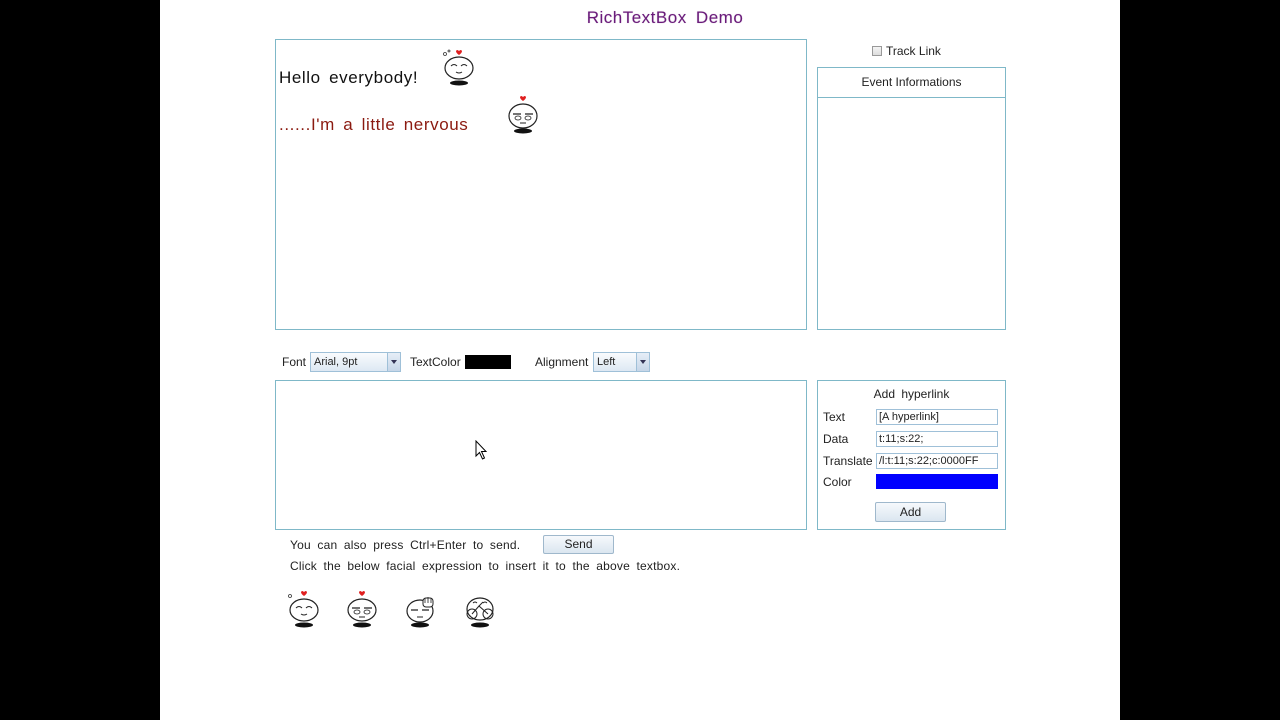  Describe the element at coordinates (562, 362) in the screenshot. I see `alignment-label: Alignment` at that location.